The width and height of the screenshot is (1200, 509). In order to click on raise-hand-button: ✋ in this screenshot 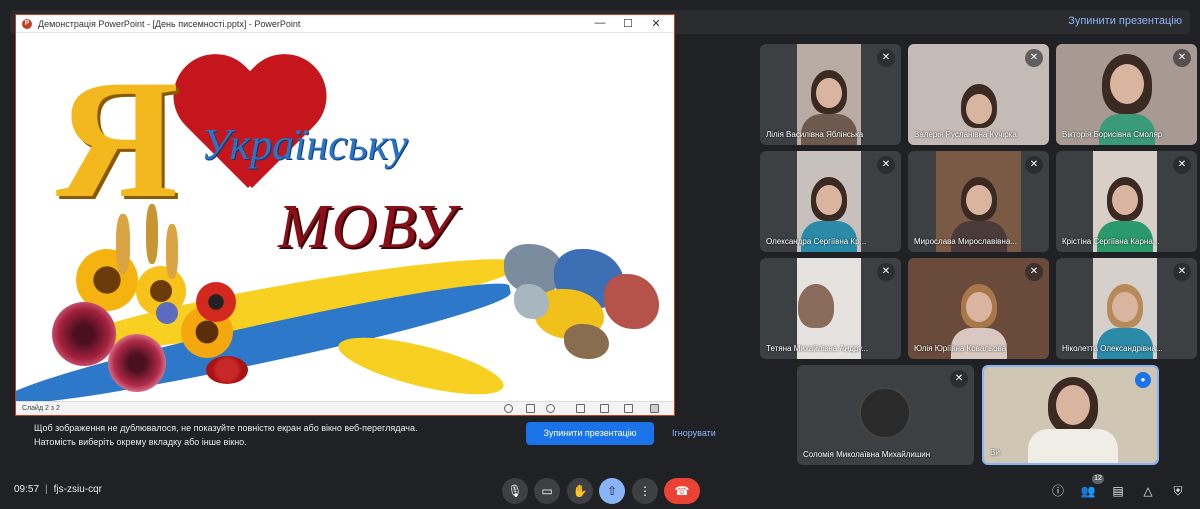, I will do `click(580, 491)`.